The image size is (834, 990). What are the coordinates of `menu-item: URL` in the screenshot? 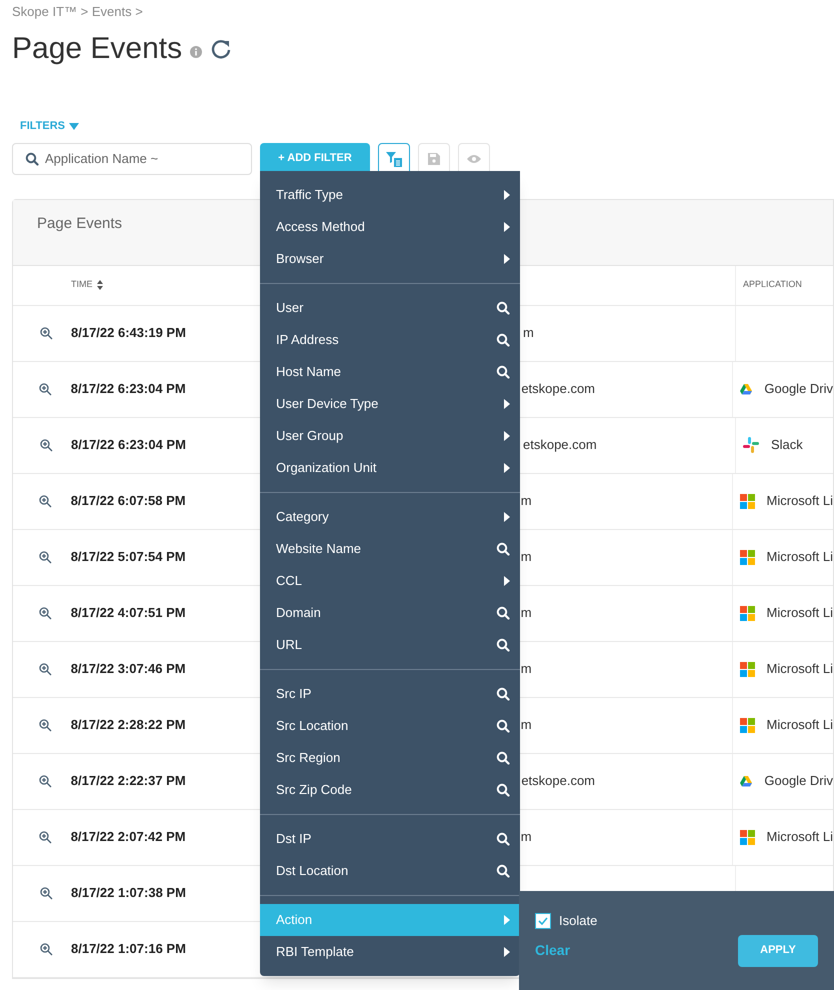 It's located at (390, 645).